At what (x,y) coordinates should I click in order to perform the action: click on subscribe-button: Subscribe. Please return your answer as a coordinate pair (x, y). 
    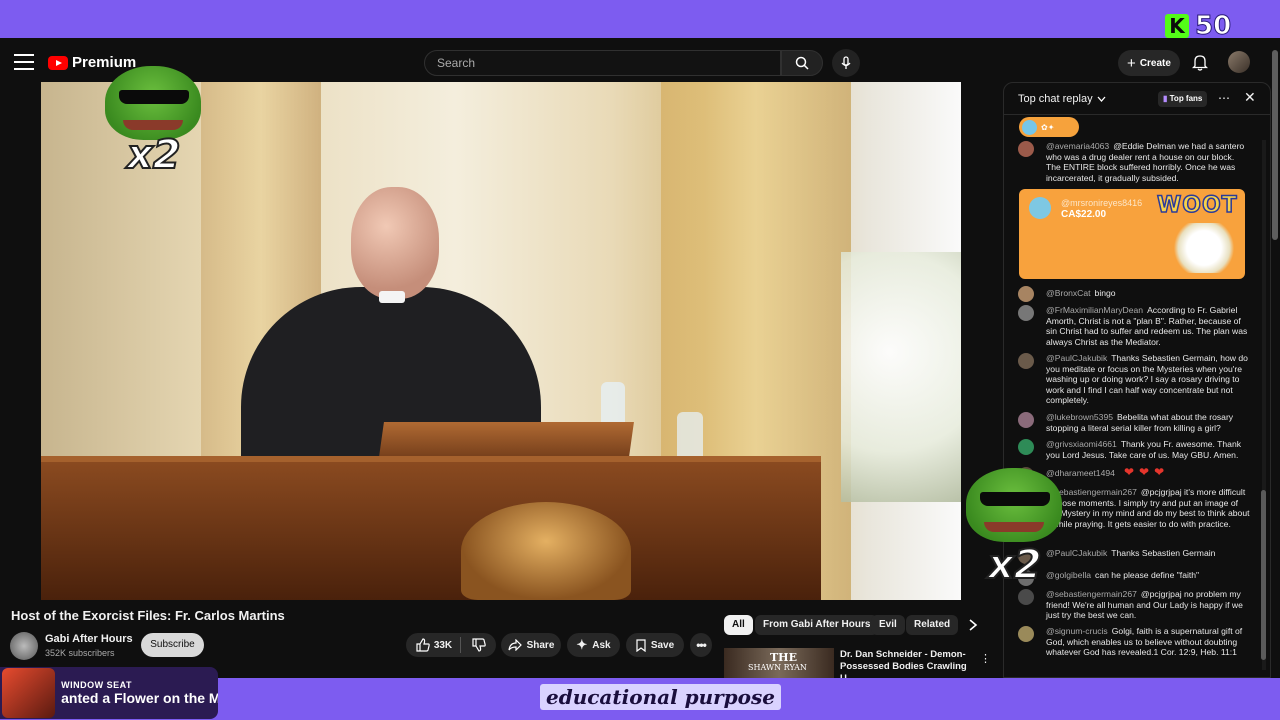
    Looking at the image, I should click on (172, 645).